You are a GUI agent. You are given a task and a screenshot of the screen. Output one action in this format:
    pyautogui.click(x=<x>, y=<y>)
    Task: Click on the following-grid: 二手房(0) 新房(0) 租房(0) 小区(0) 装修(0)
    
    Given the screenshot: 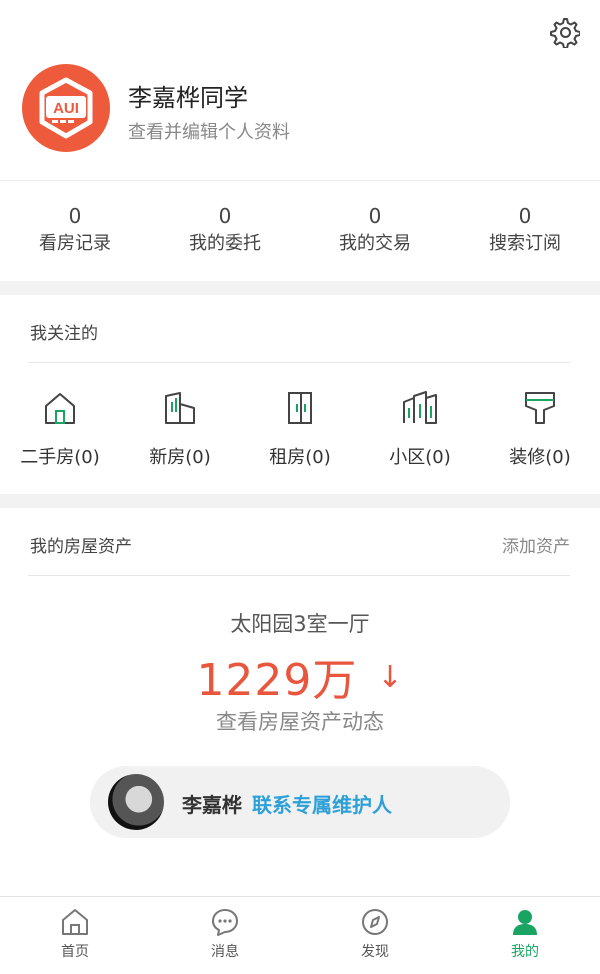 What is the action you would take?
    pyautogui.click(x=300, y=430)
    